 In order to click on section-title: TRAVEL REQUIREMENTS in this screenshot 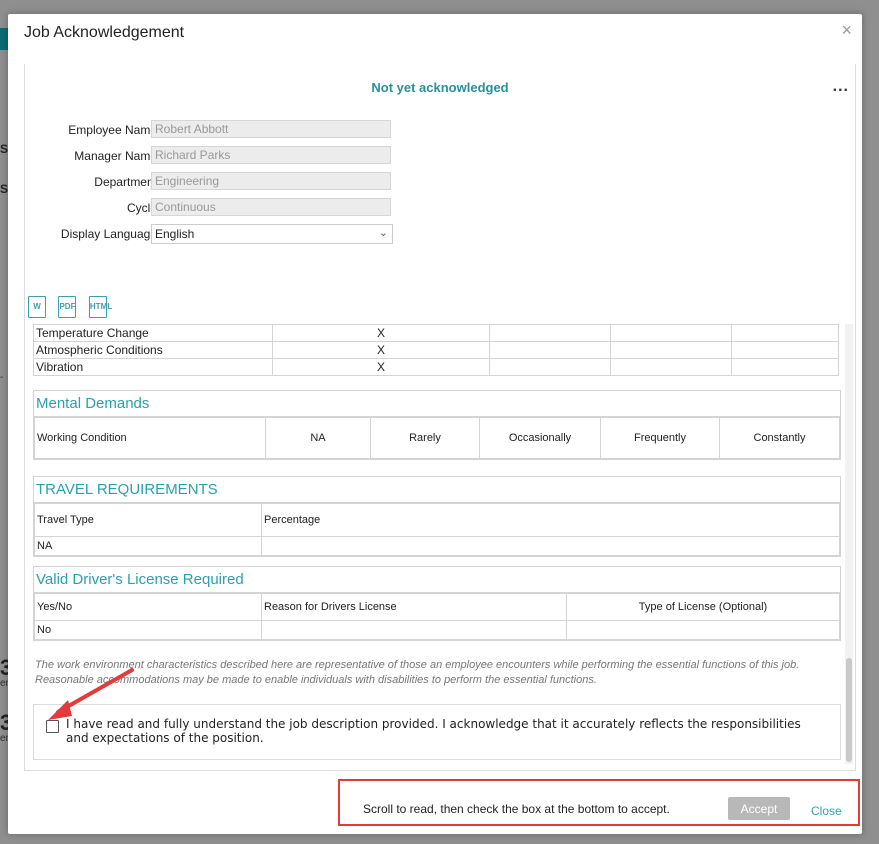, I will do `click(437, 490)`.